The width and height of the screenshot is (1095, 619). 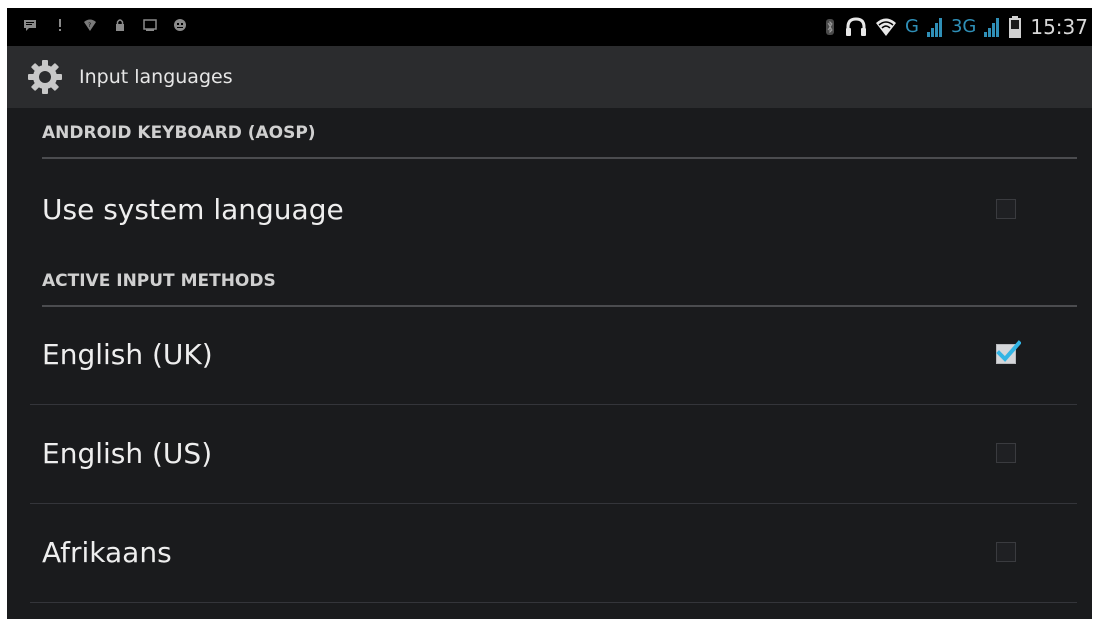 I want to click on page-title: Input languages, so click(x=156, y=77).